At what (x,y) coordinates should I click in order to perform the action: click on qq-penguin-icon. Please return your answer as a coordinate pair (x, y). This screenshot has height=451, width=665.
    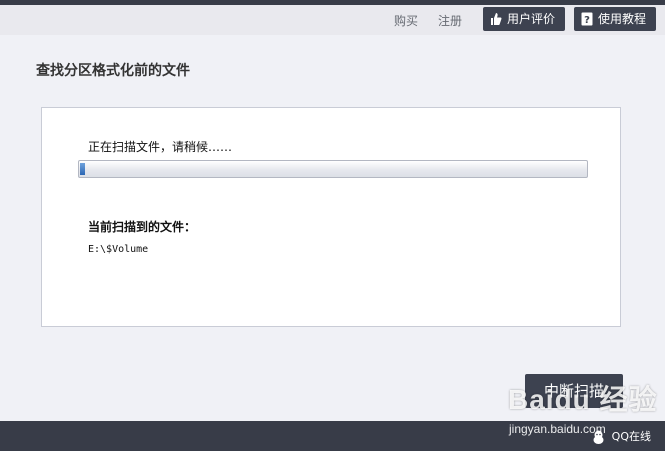
    Looking at the image, I should click on (598, 437).